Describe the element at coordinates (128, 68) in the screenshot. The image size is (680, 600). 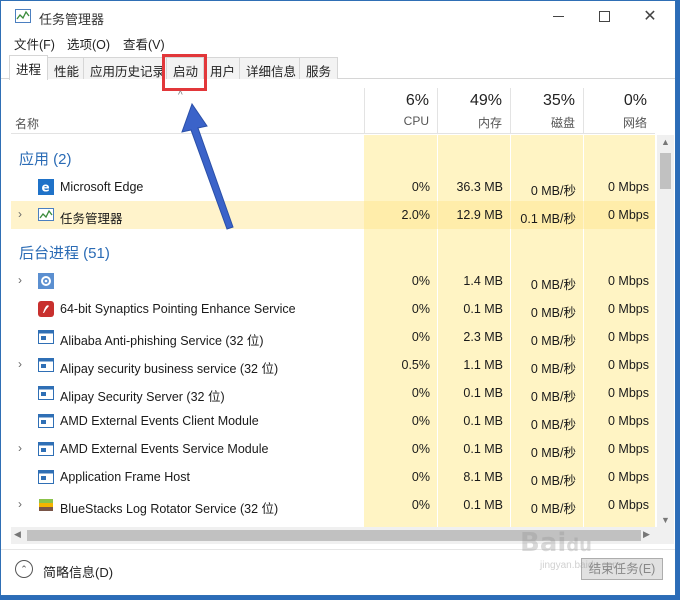
I see `tab-app-history: 应用历史记录` at that location.